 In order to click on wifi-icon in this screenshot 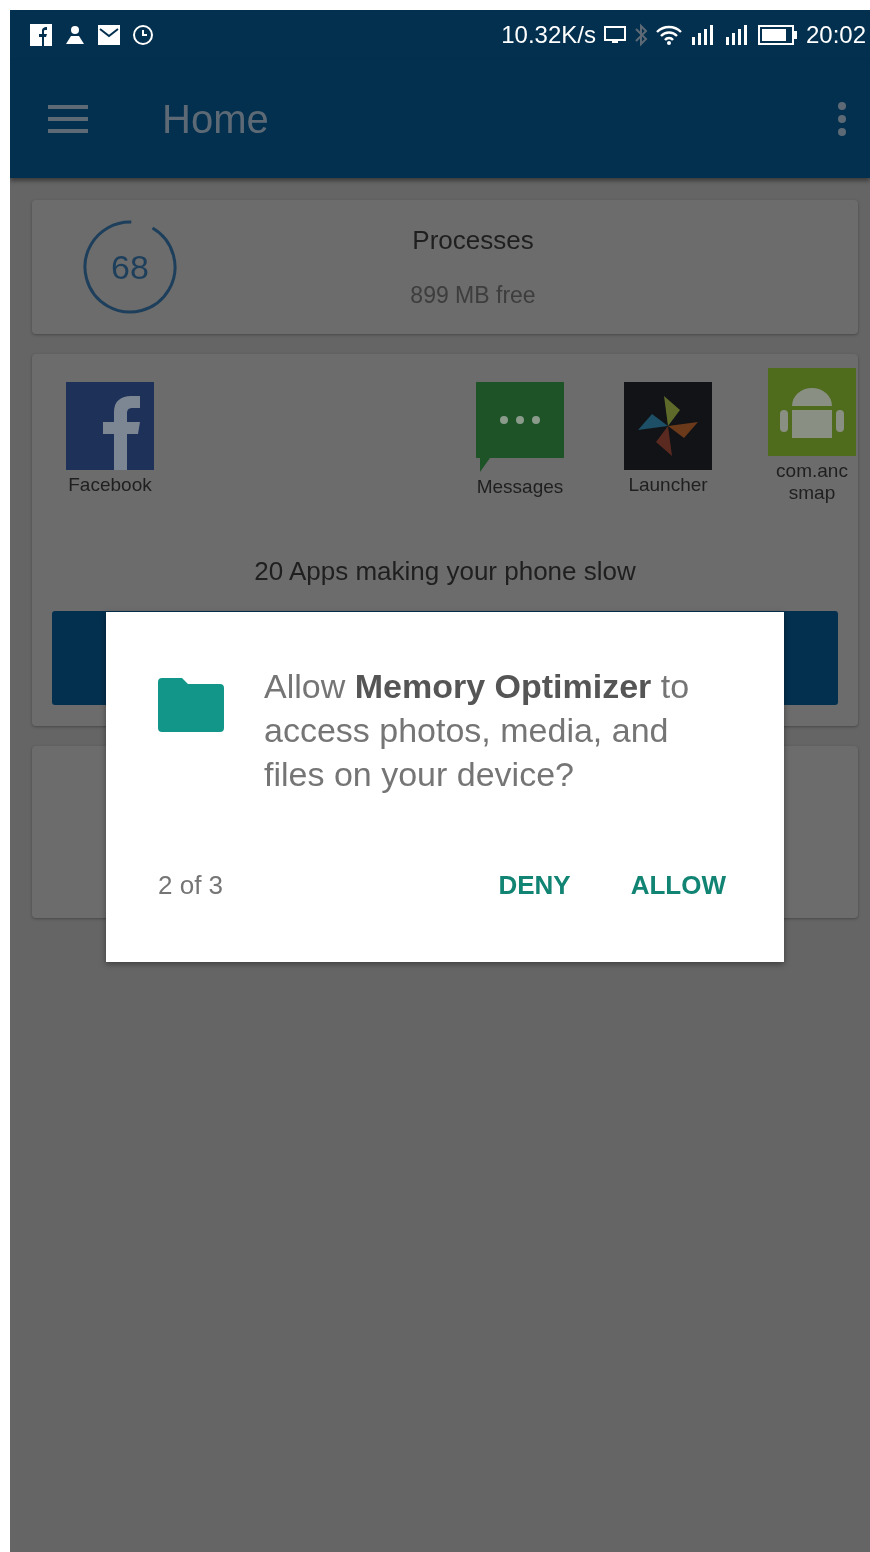, I will do `click(668, 35)`.